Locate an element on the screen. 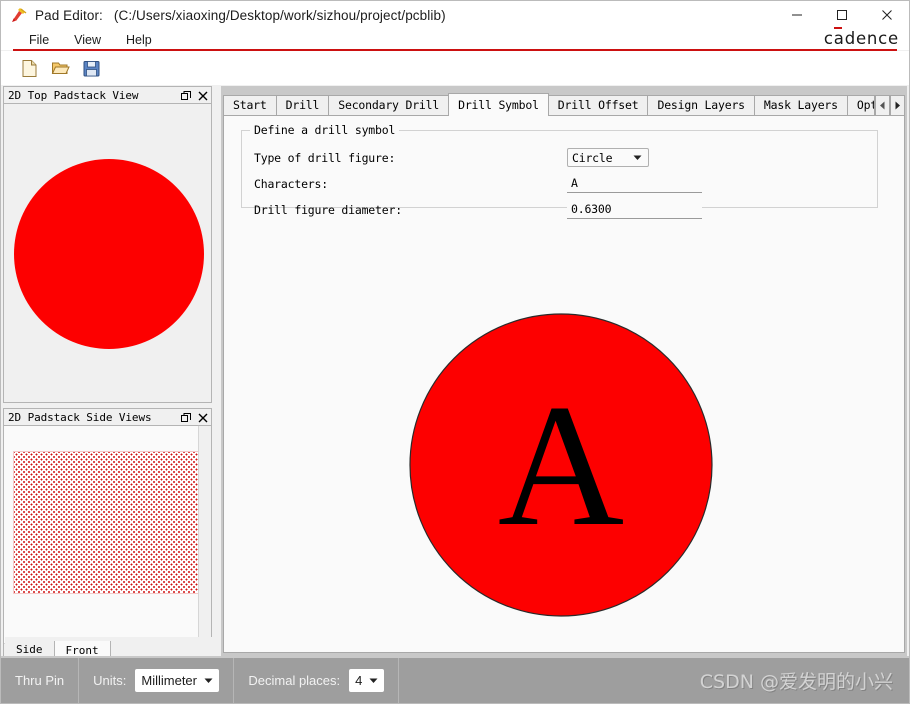 The width and height of the screenshot is (910, 704). open-file-button is located at coordinates (60, 68).